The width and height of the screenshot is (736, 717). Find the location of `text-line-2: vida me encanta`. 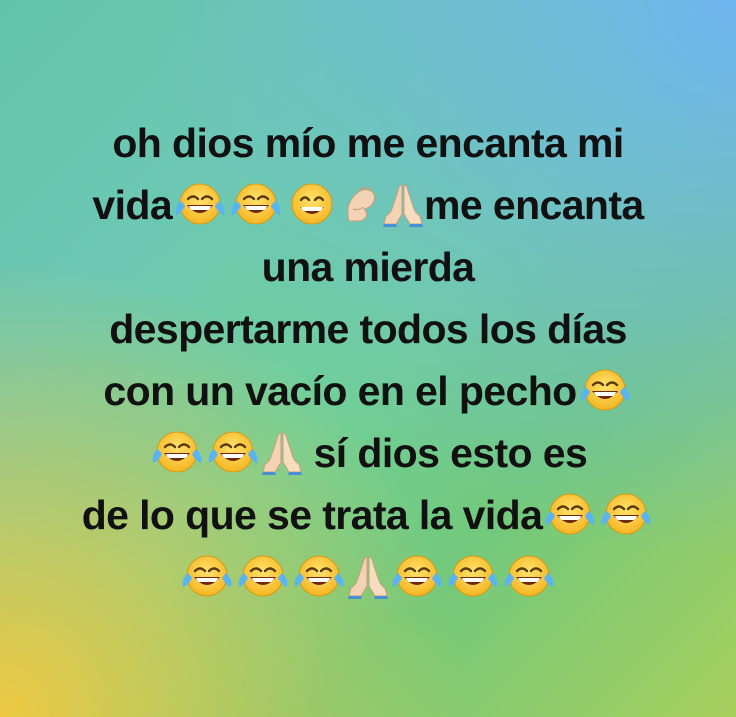

text-line-2: vida me encanta is located at coordinates (368, 205).